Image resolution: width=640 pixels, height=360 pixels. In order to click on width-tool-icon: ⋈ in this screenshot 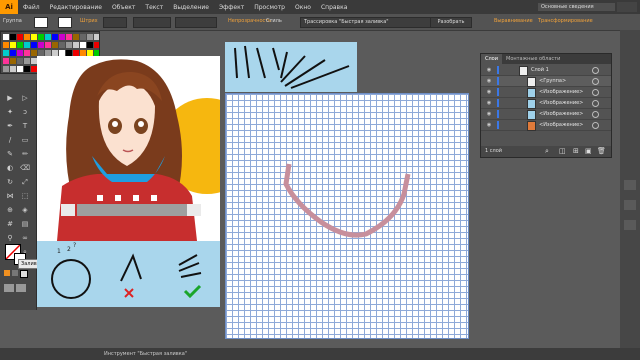, I will do `click(10, 196)`.